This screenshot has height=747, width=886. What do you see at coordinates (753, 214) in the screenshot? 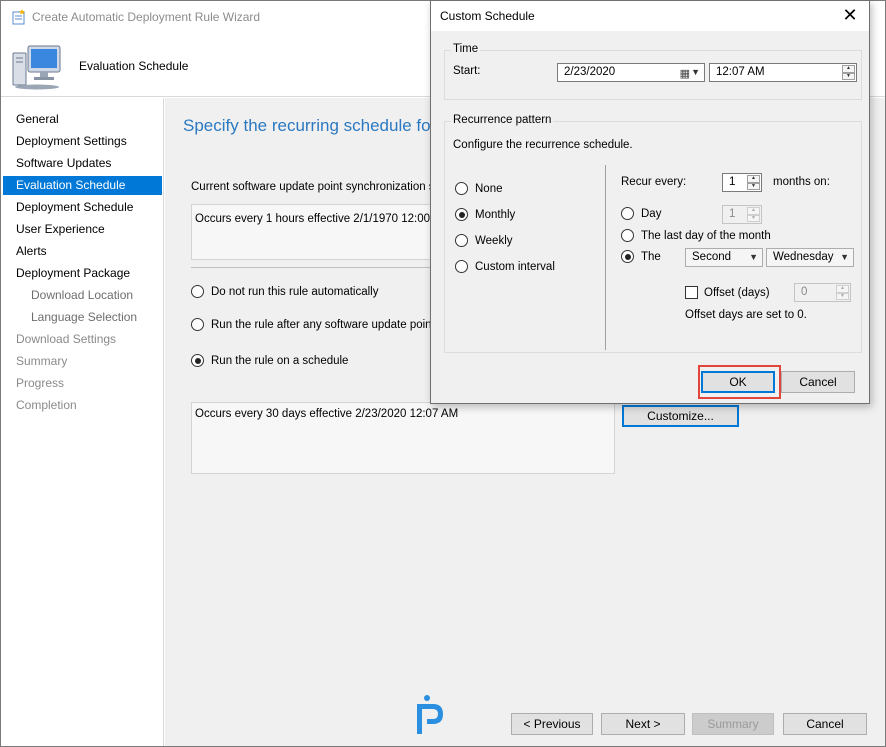
I see `day-spinner: ▲ ▼` at bounding box center [753, 214].